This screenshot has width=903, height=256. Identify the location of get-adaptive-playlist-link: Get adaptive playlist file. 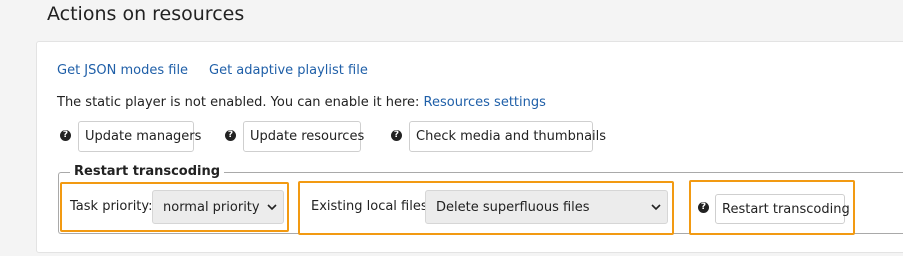
(288, 70).